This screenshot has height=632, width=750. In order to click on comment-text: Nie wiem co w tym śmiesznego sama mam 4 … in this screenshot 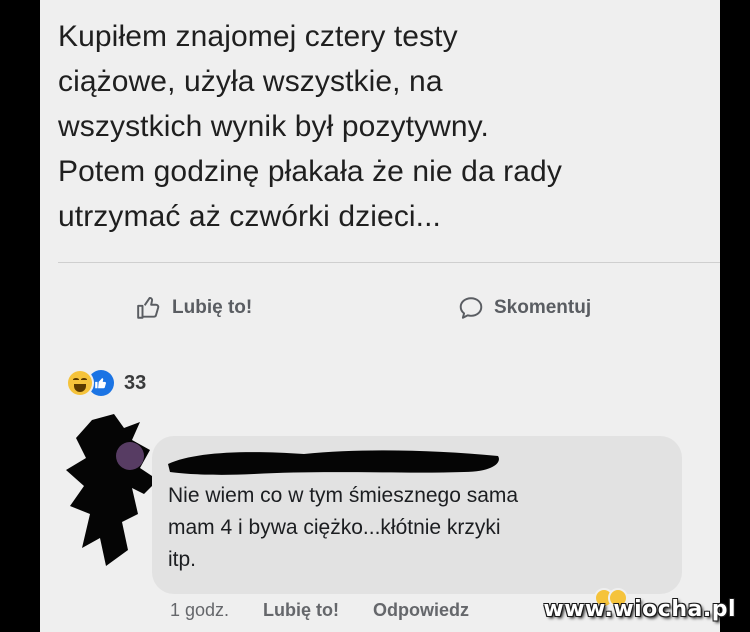, I will do `click(343, 527)`.